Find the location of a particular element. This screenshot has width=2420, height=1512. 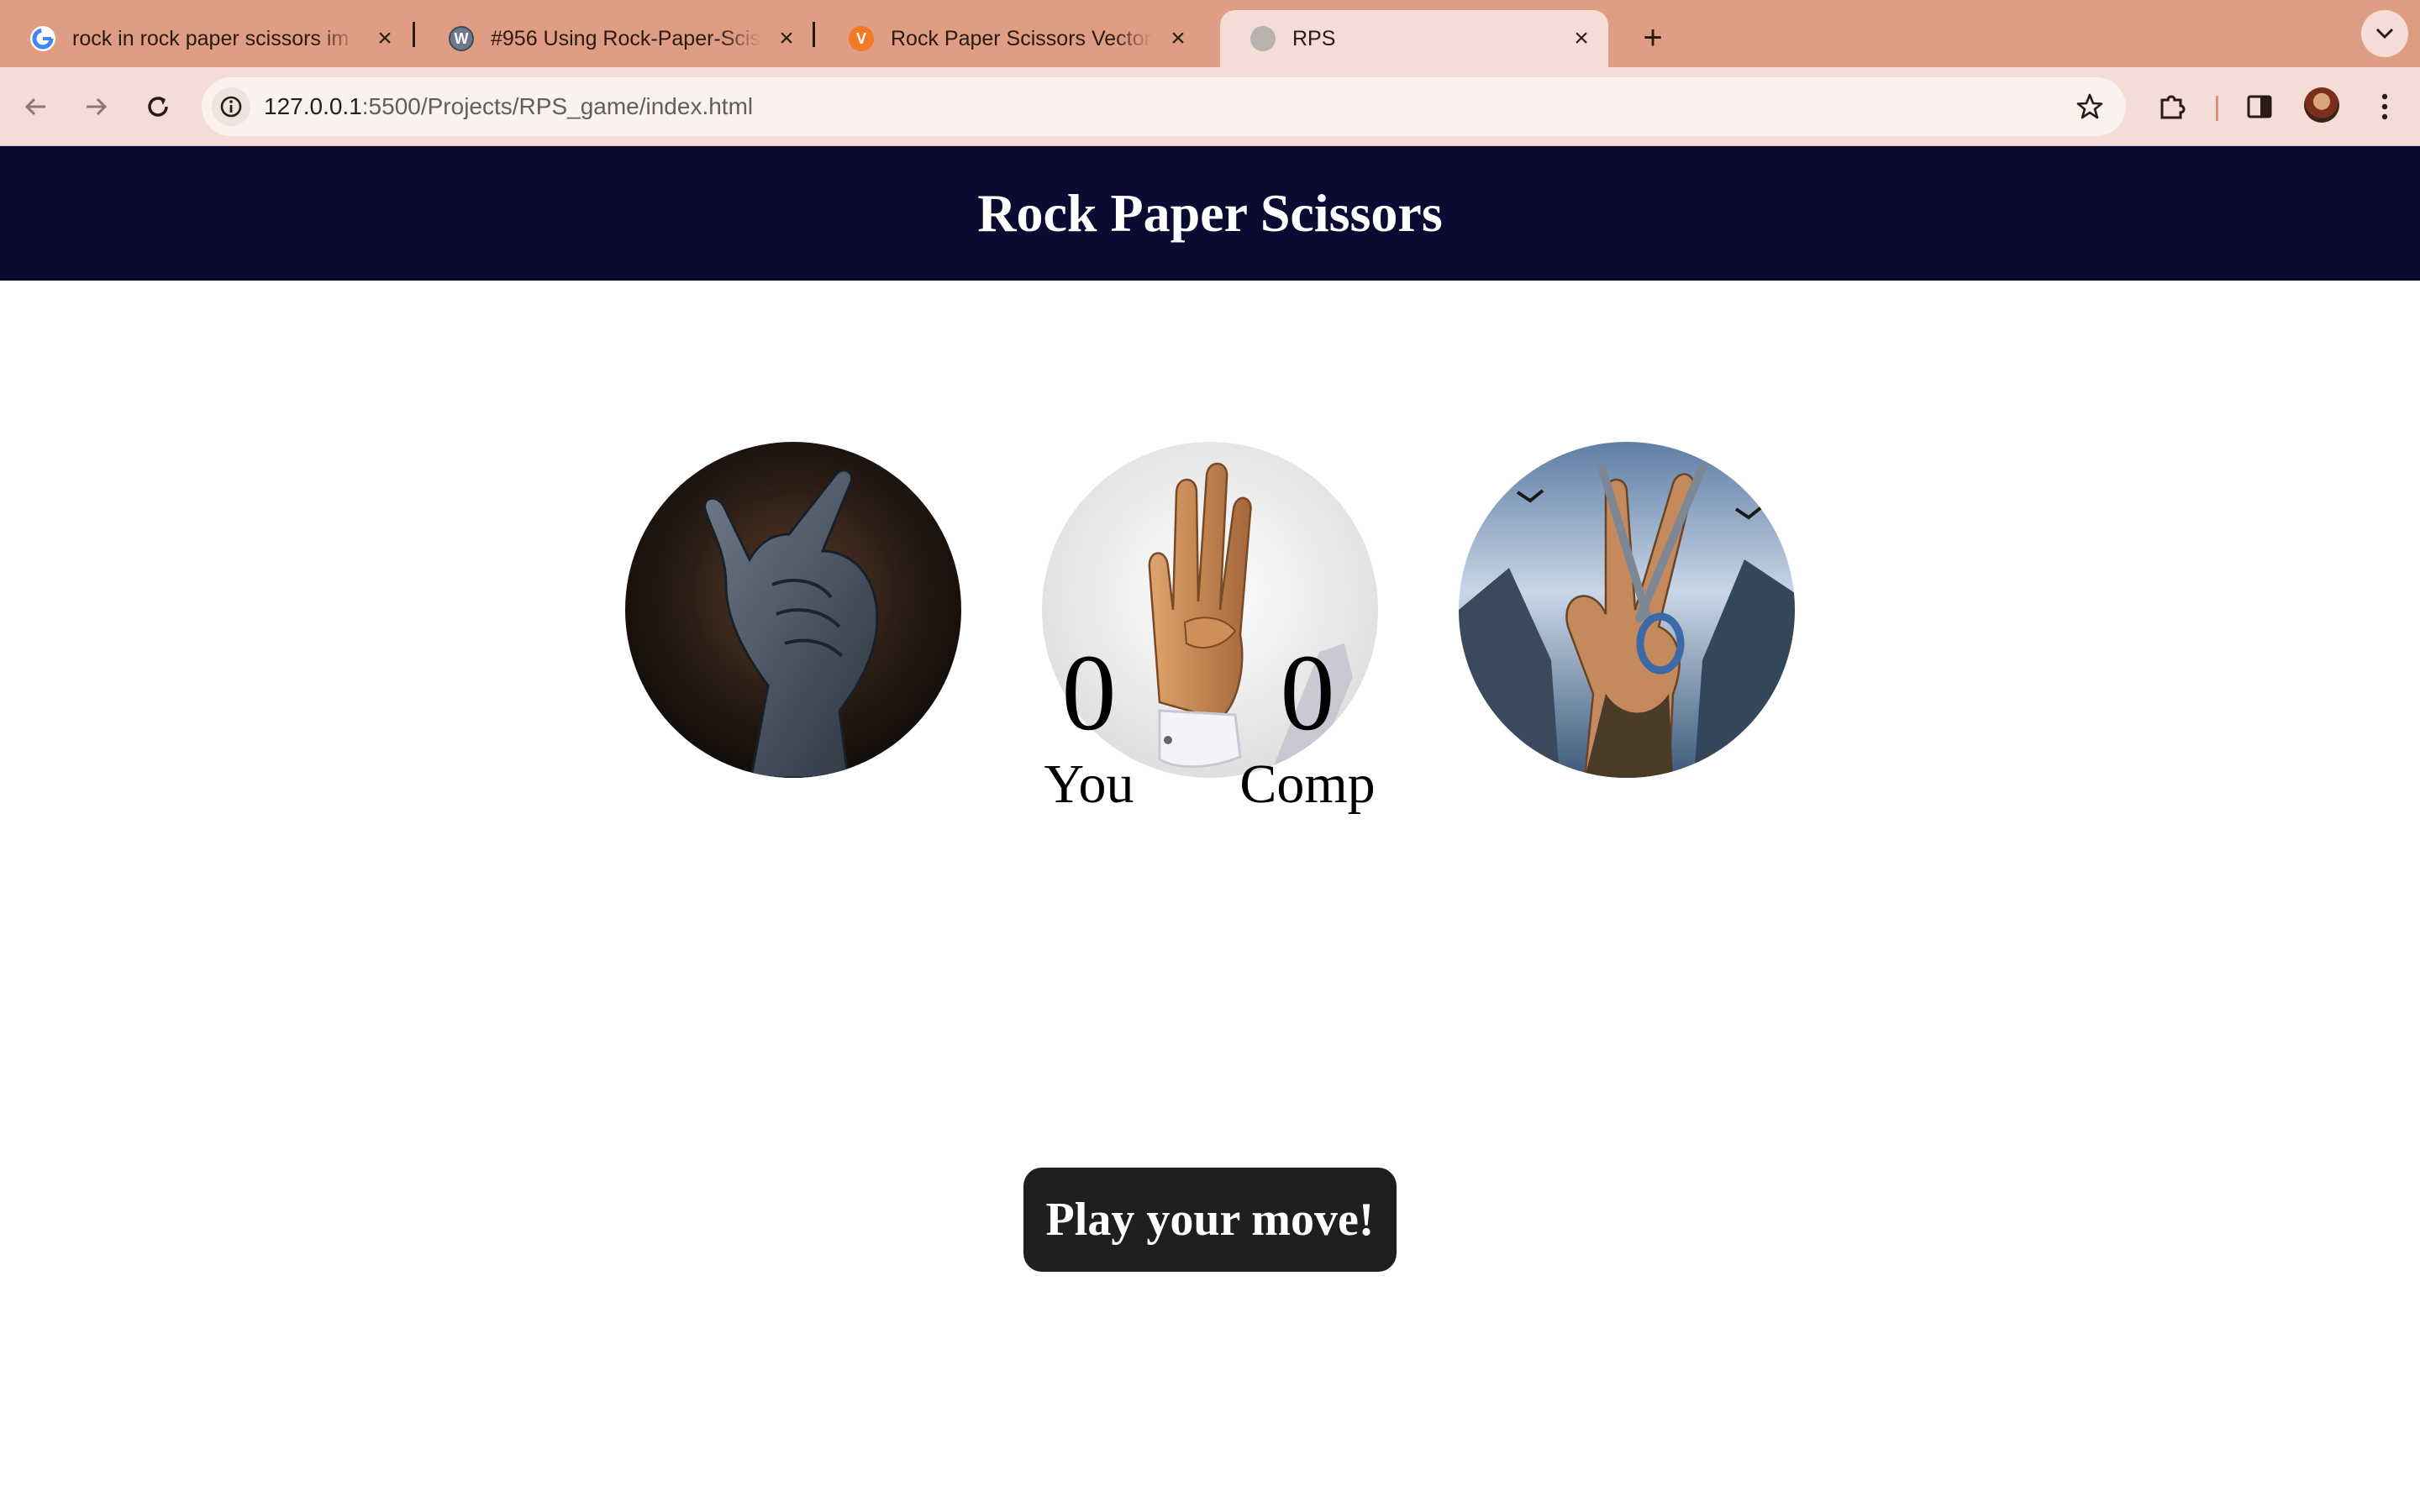

comp-score-label: Comp is located at coordinates (1307, 784).